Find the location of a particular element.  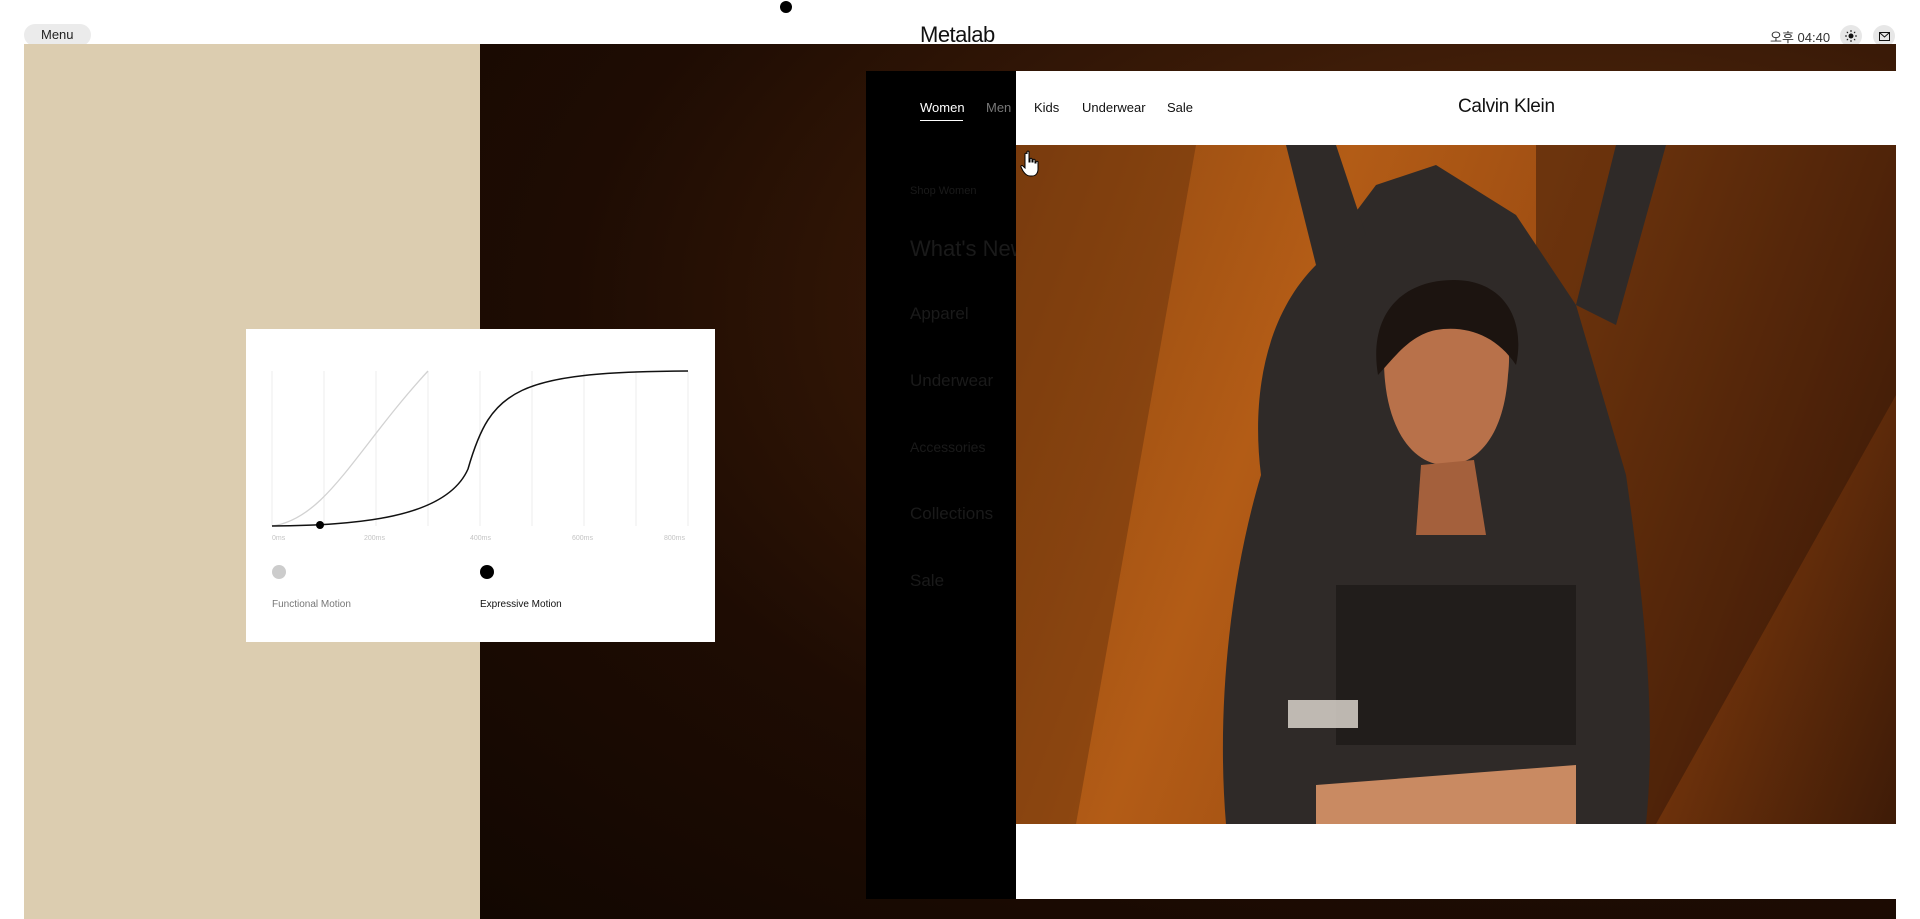

nav-men-link: Men is located at coordinates (1001, 107).